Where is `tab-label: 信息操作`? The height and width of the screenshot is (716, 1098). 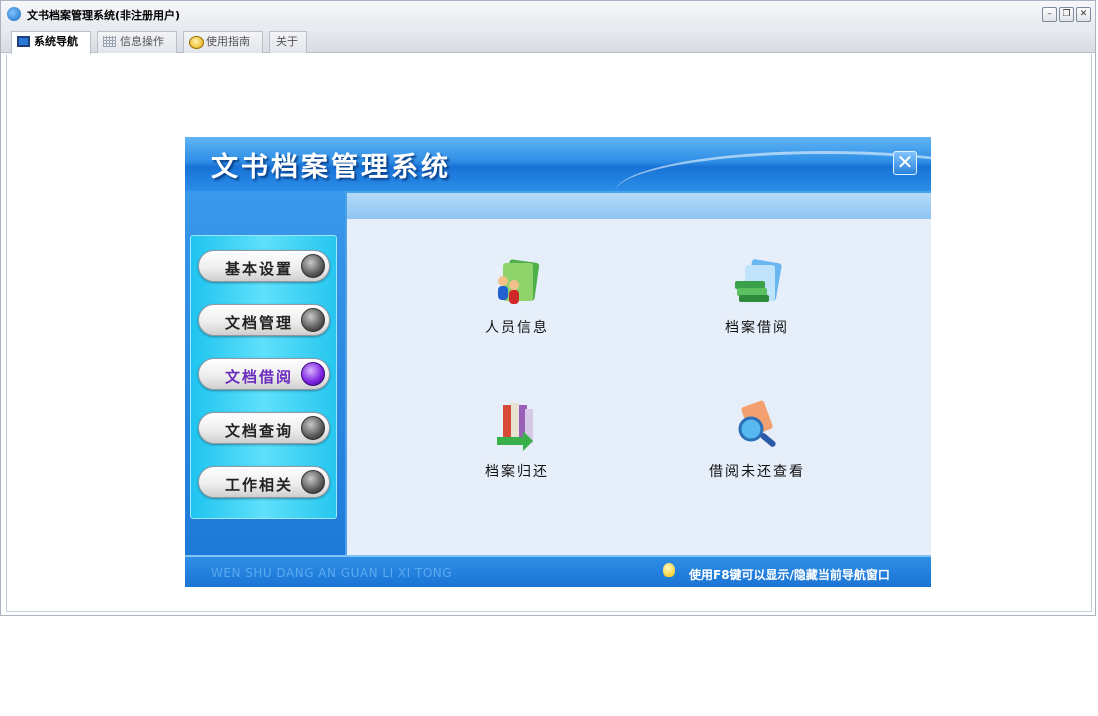
tab-label: 信息操作 is located at coordinates (142, 41).